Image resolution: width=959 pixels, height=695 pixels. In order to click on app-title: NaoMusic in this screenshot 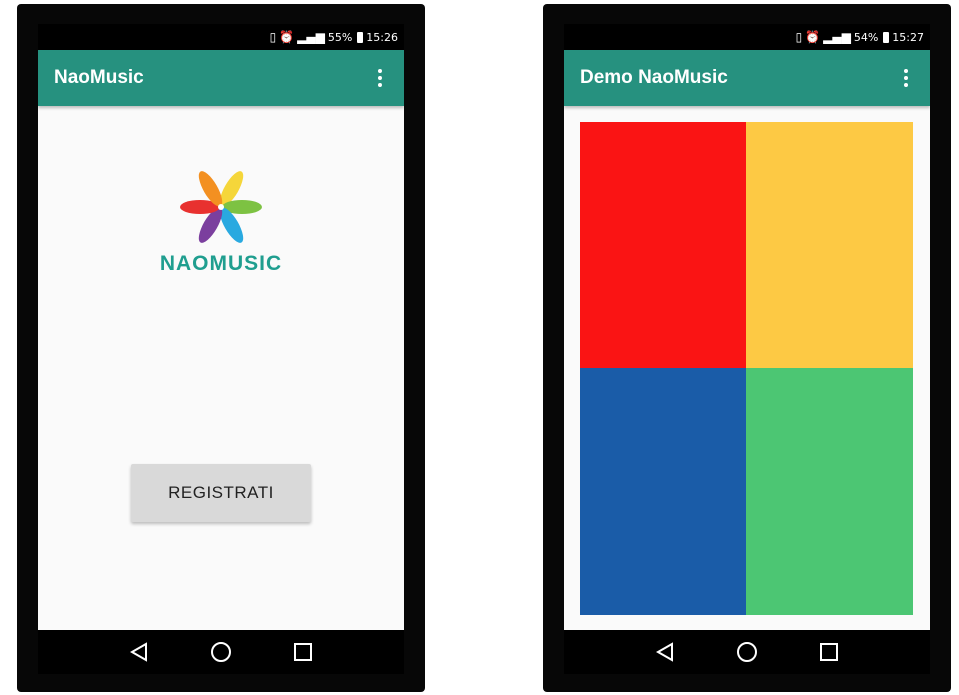, I will do `click(99, 77)`.